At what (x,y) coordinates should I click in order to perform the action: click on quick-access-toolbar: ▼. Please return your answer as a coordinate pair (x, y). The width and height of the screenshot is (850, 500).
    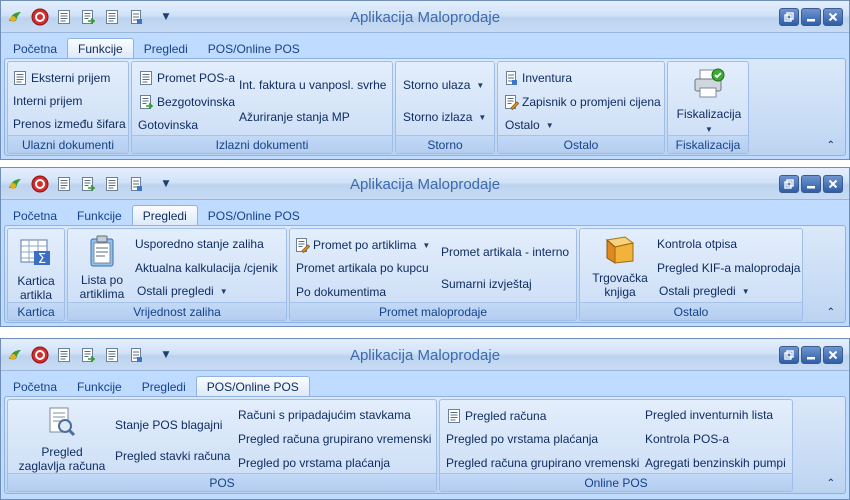
    Looking at the image, I should click on (90, 184).